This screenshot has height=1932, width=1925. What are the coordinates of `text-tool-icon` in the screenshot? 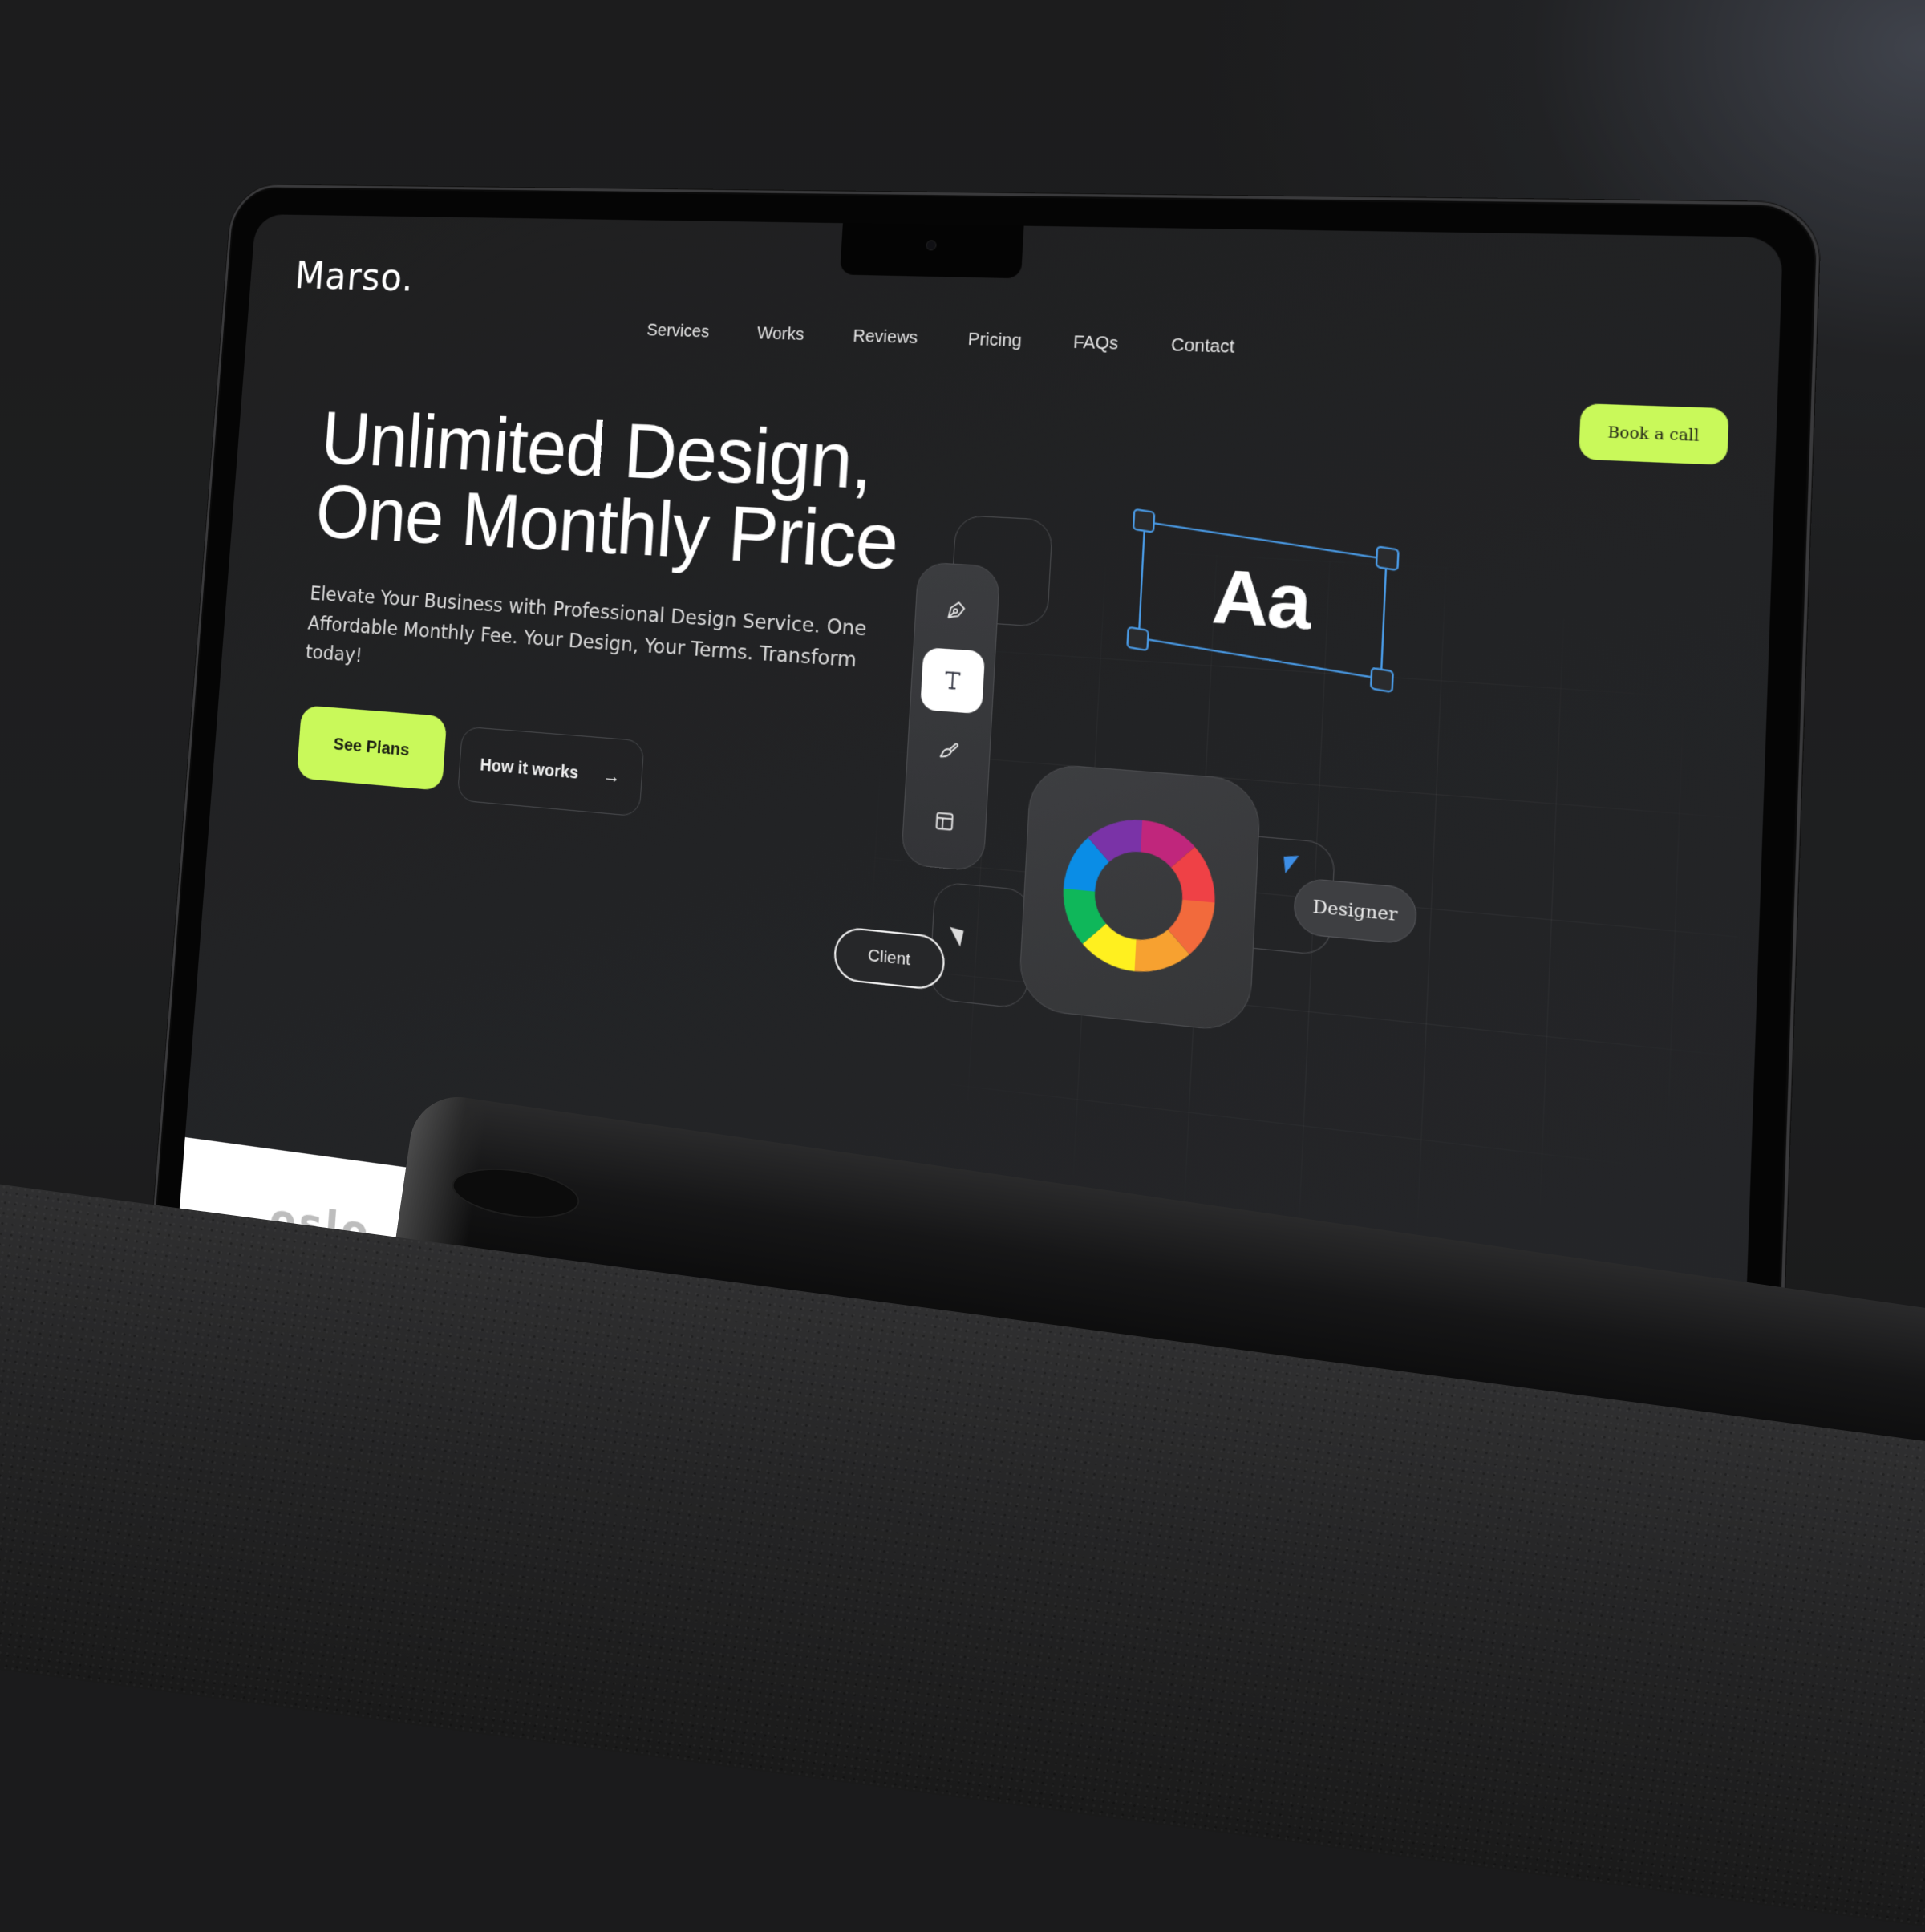 It's located at (953, 680).